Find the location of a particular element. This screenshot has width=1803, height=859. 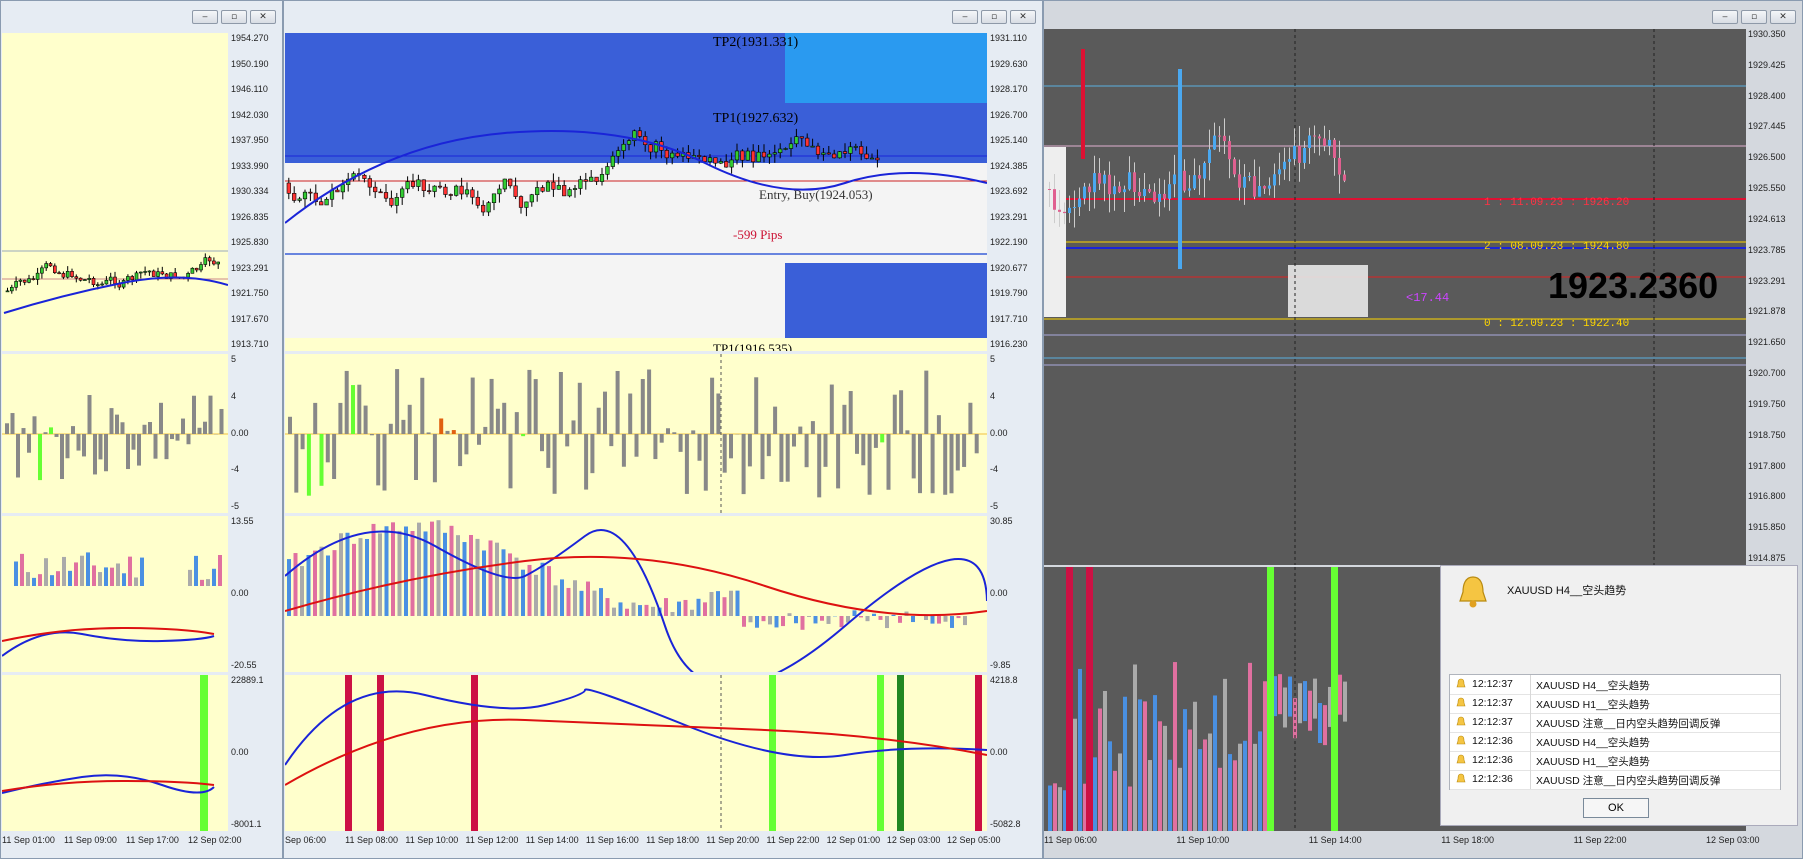

ok-button: OK is located at coordinates (1616, 808).